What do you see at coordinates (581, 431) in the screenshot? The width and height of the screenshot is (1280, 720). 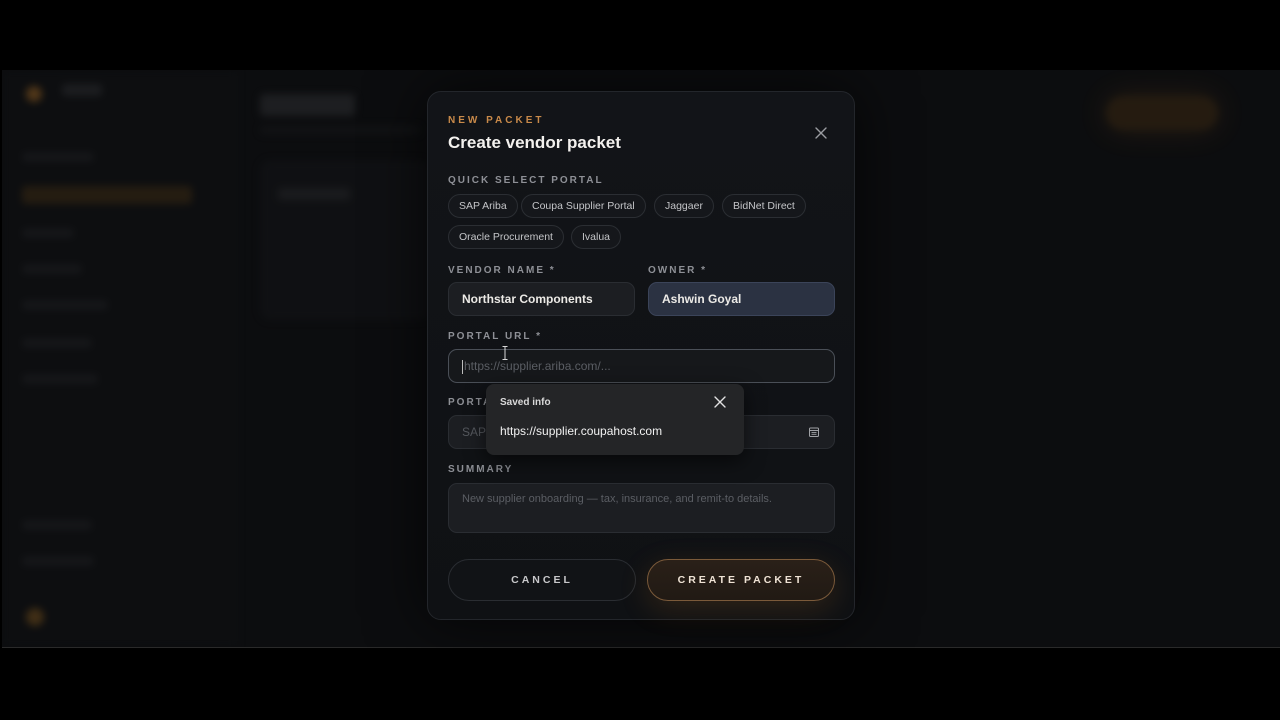 I see `autofill-suggestion: https://supplier.coupahost.com` at bounding box center [581, 431].